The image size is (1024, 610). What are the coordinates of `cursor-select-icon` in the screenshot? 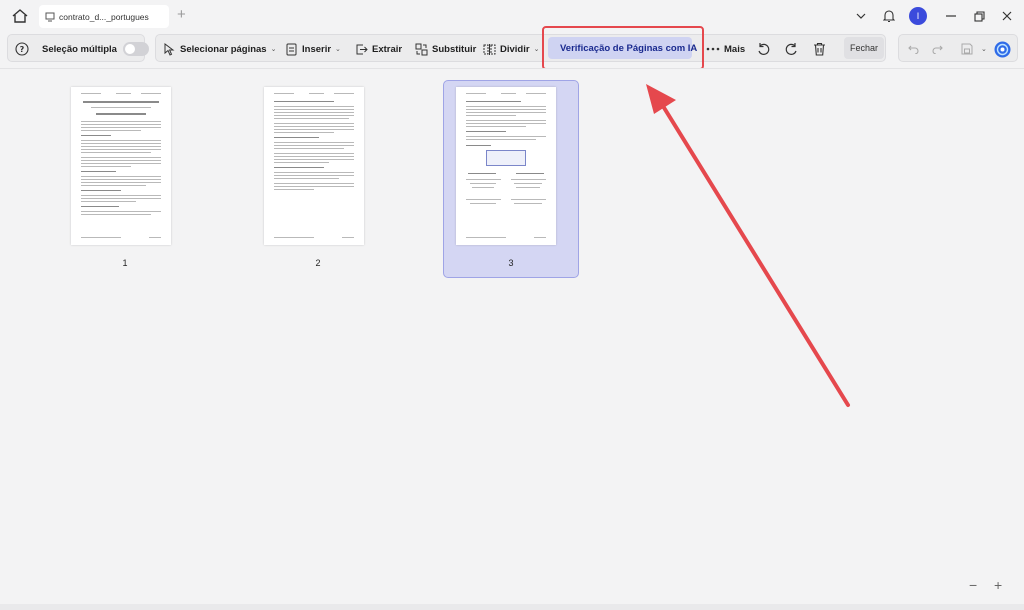 It's located at (169, 49).